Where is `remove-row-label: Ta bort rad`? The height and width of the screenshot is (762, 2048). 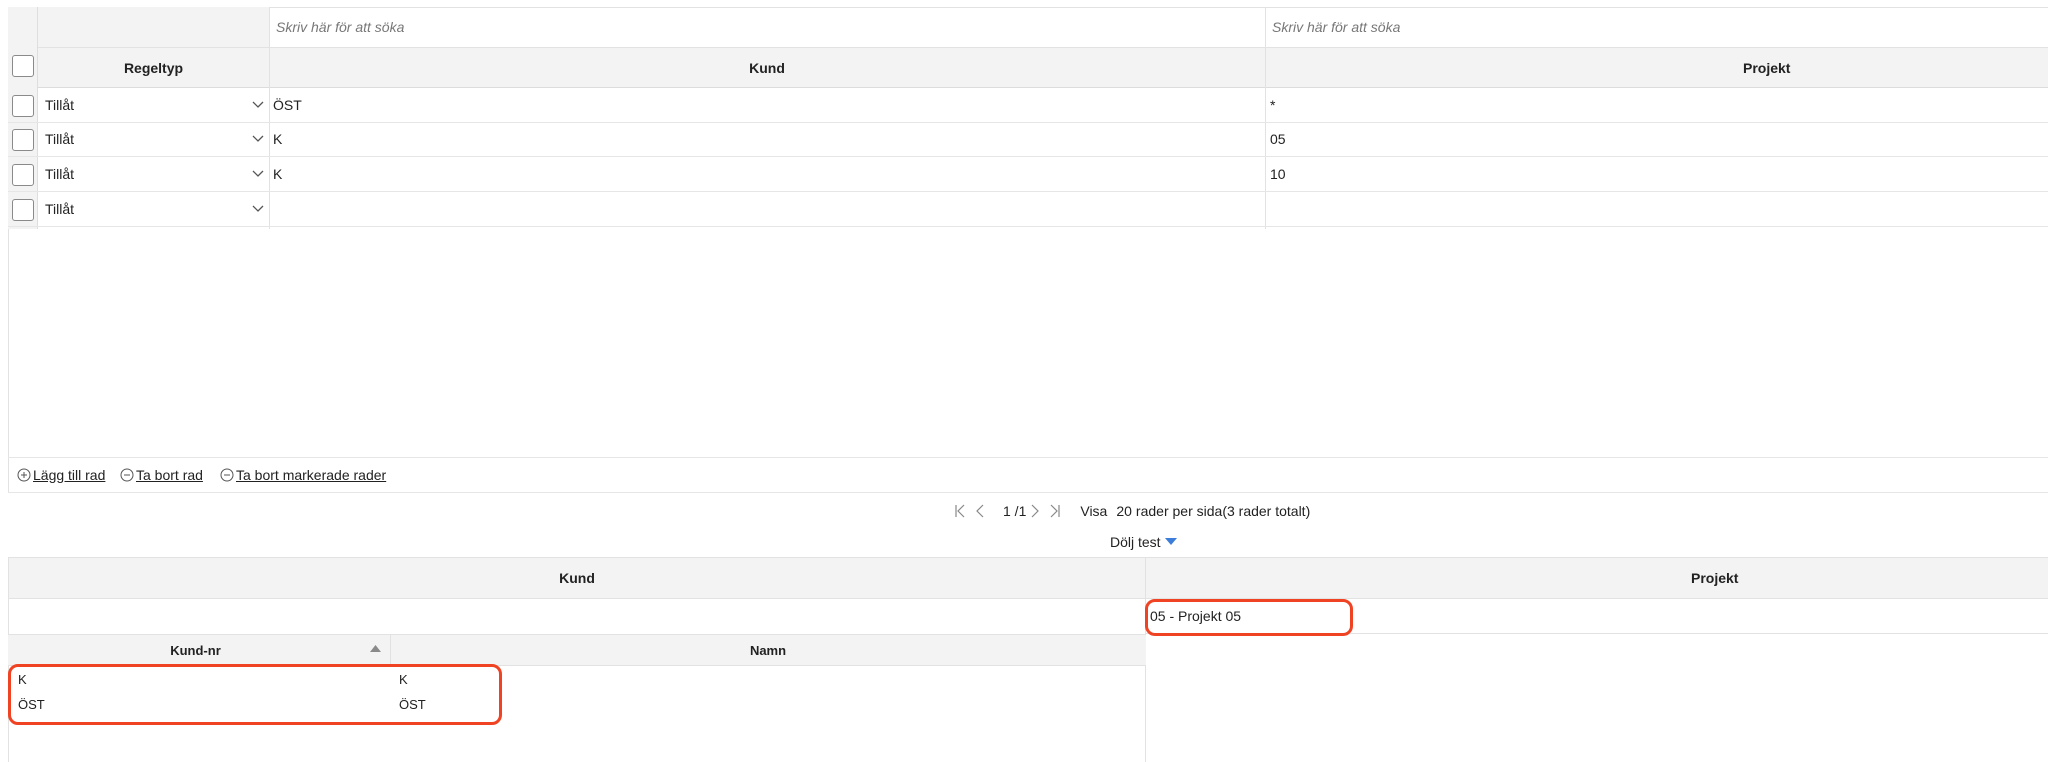
remove-row-label: Ta bort rad is located at coordinates (169, 475).